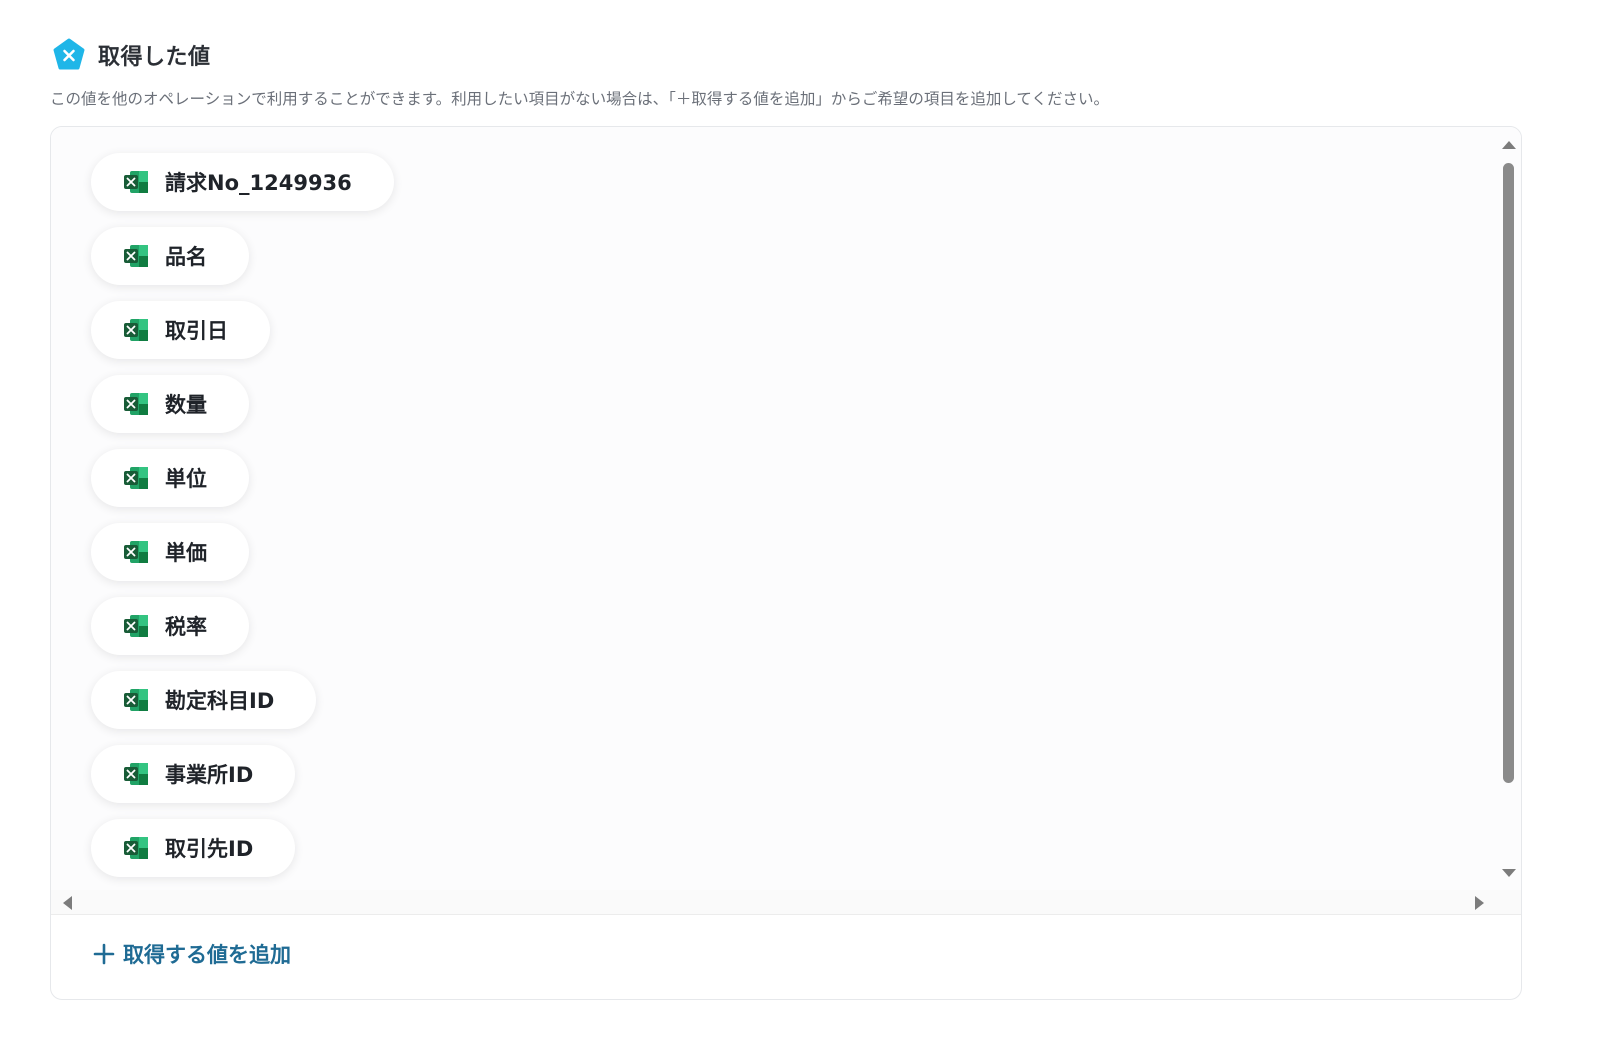 The width and height of the screenshot is (1600, 1051). Describe the element at coordinates (220, 701) in the screenshot. I see `value-chip-label: 勘定科目ID` at that location.